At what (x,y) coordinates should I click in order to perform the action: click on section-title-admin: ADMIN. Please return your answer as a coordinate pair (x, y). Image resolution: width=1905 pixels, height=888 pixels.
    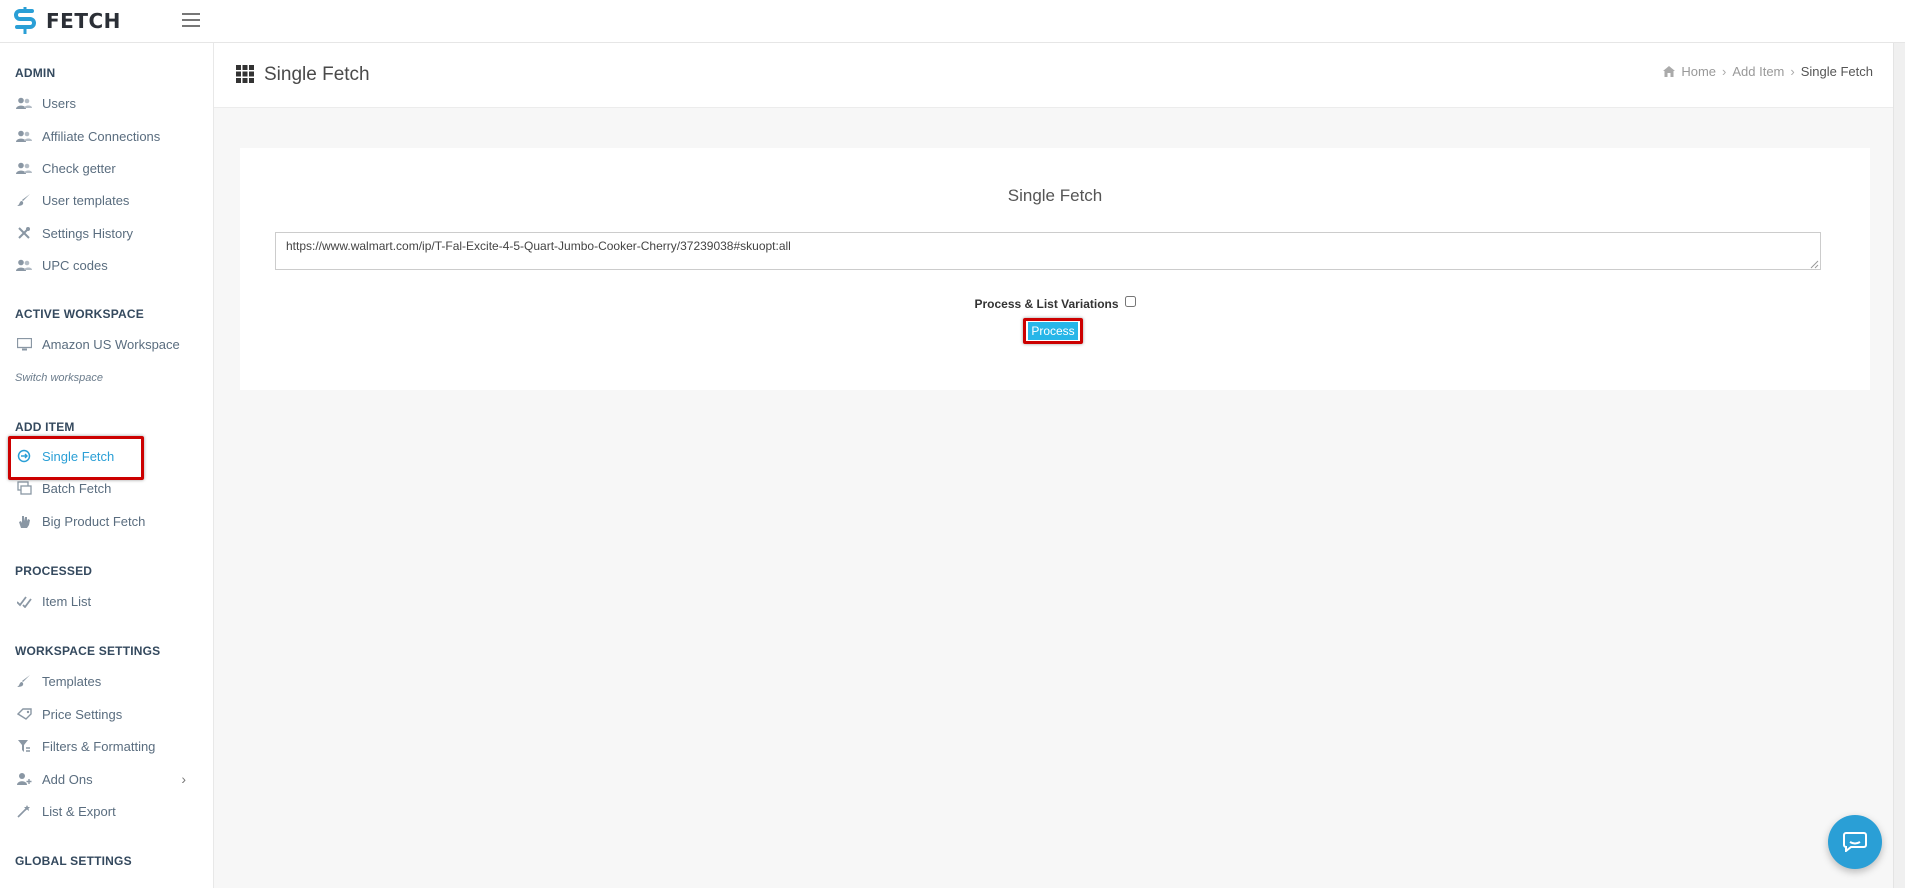
    Looking at the image, I should click on (35, 73).